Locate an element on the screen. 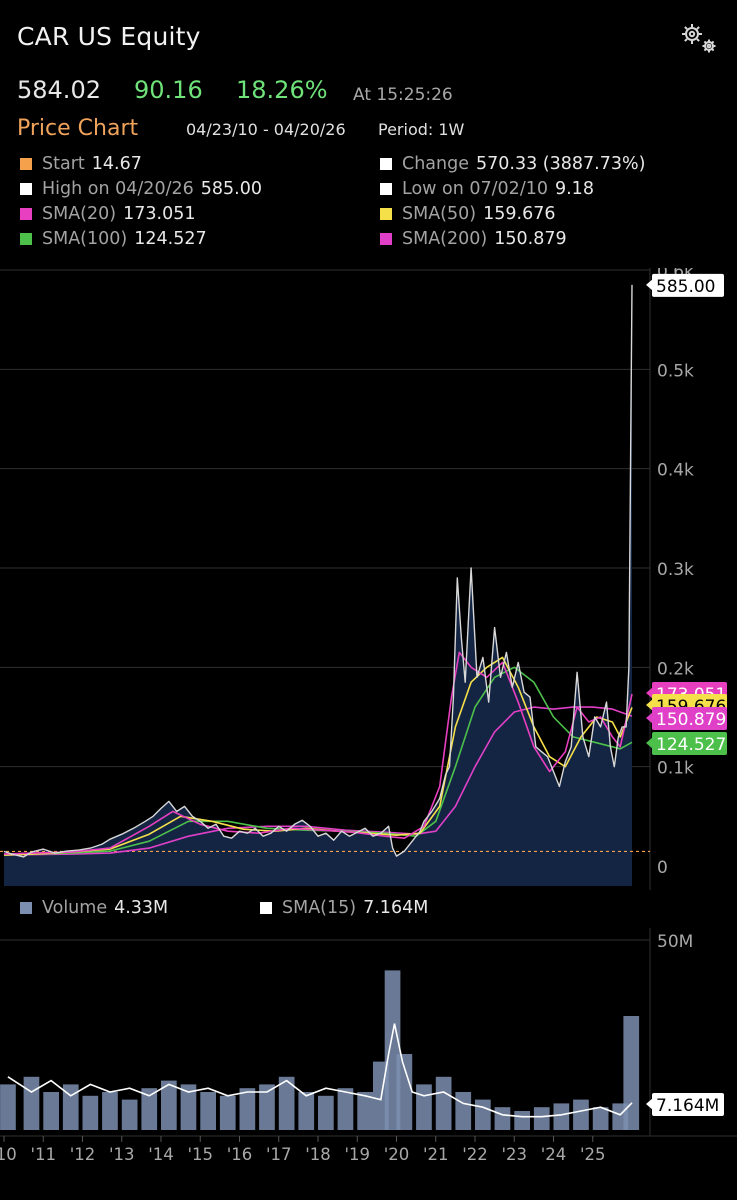 The image size is (737, 1200). legend-low-value: 9.18 is located at coordinates (574, 189).